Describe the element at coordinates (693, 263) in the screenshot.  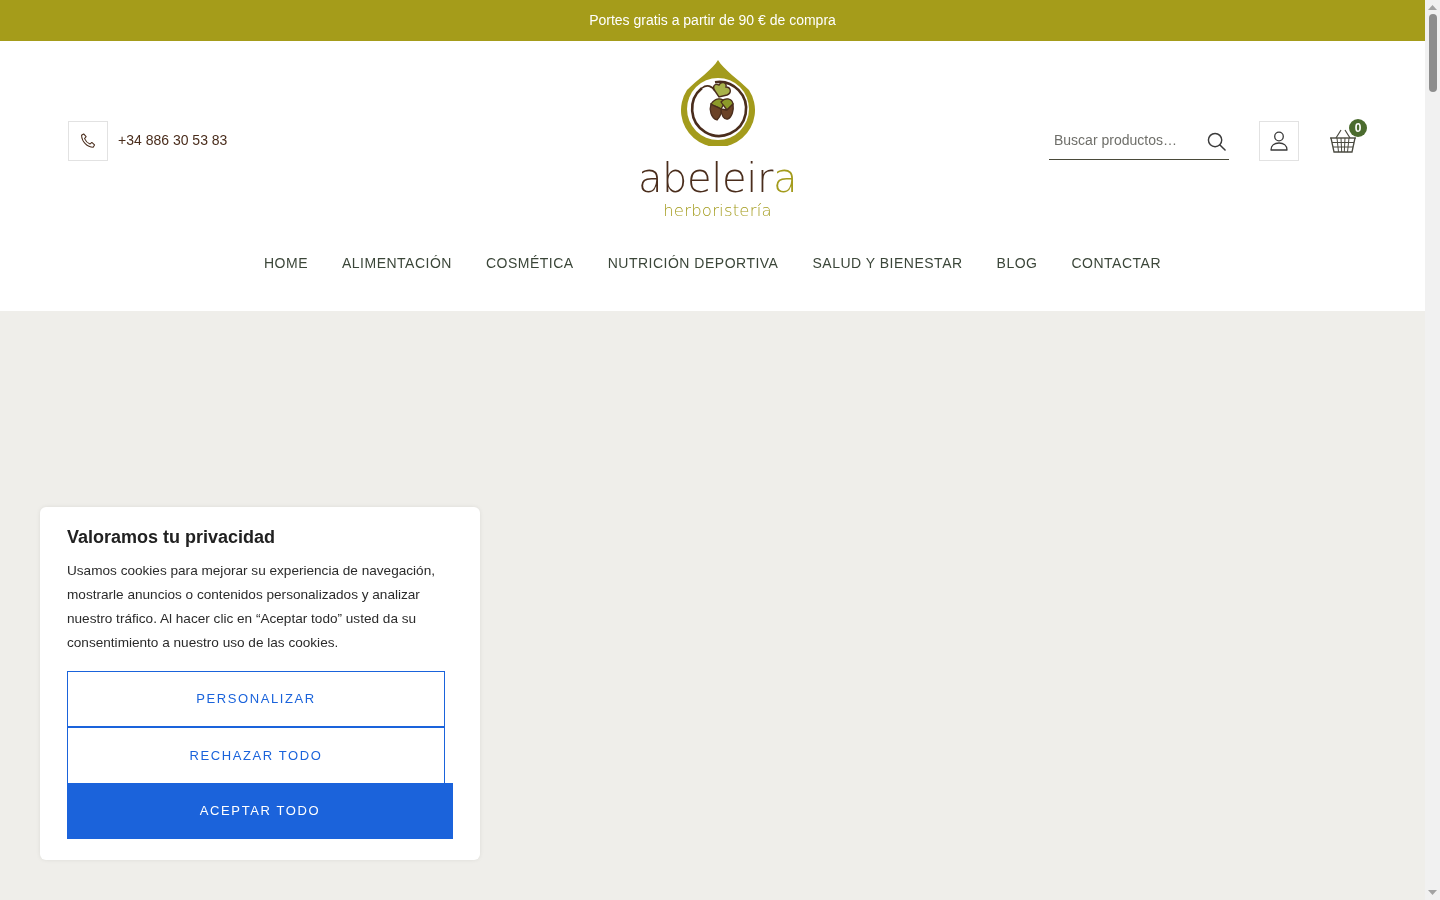
I see `nav-link: NUTRICIÓN DEPORTIVA` at that location.